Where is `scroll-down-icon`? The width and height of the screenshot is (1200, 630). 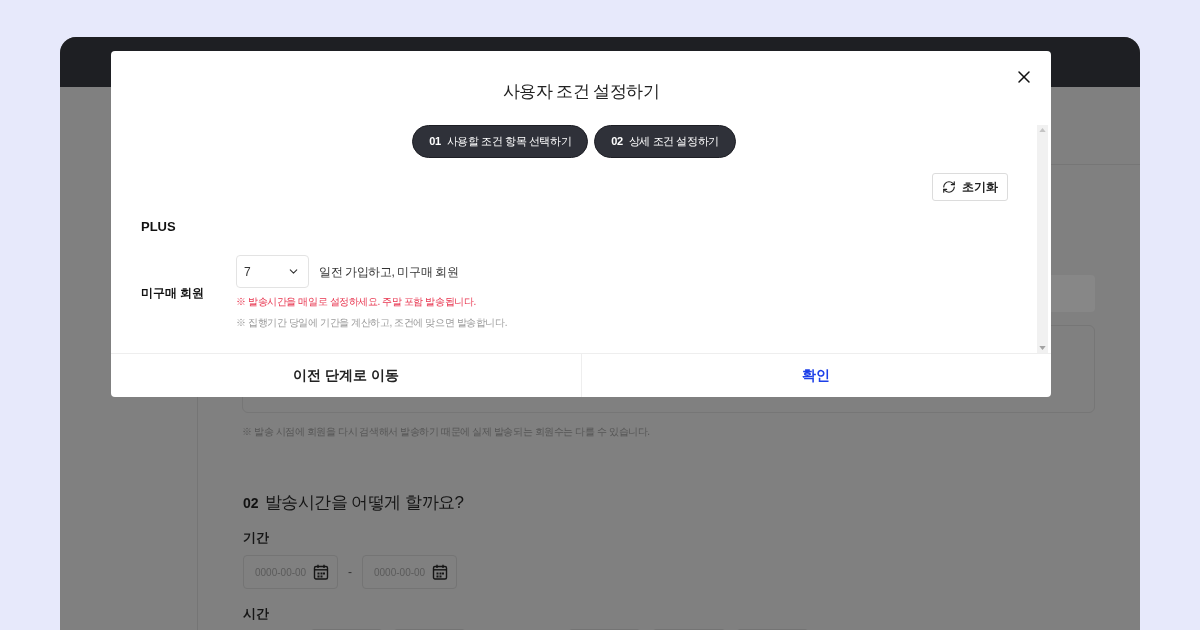
scroll-down-icon is located at coordinates (1042, 348).